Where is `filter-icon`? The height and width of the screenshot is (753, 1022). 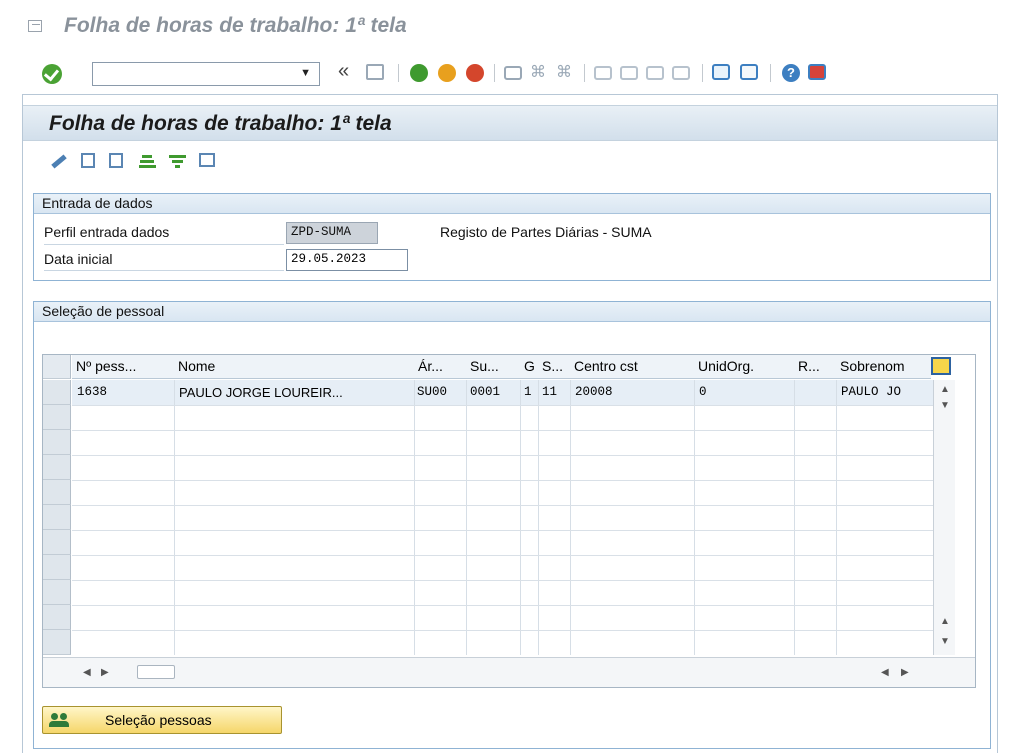
filter-icon is located at coordinates (179, 161).